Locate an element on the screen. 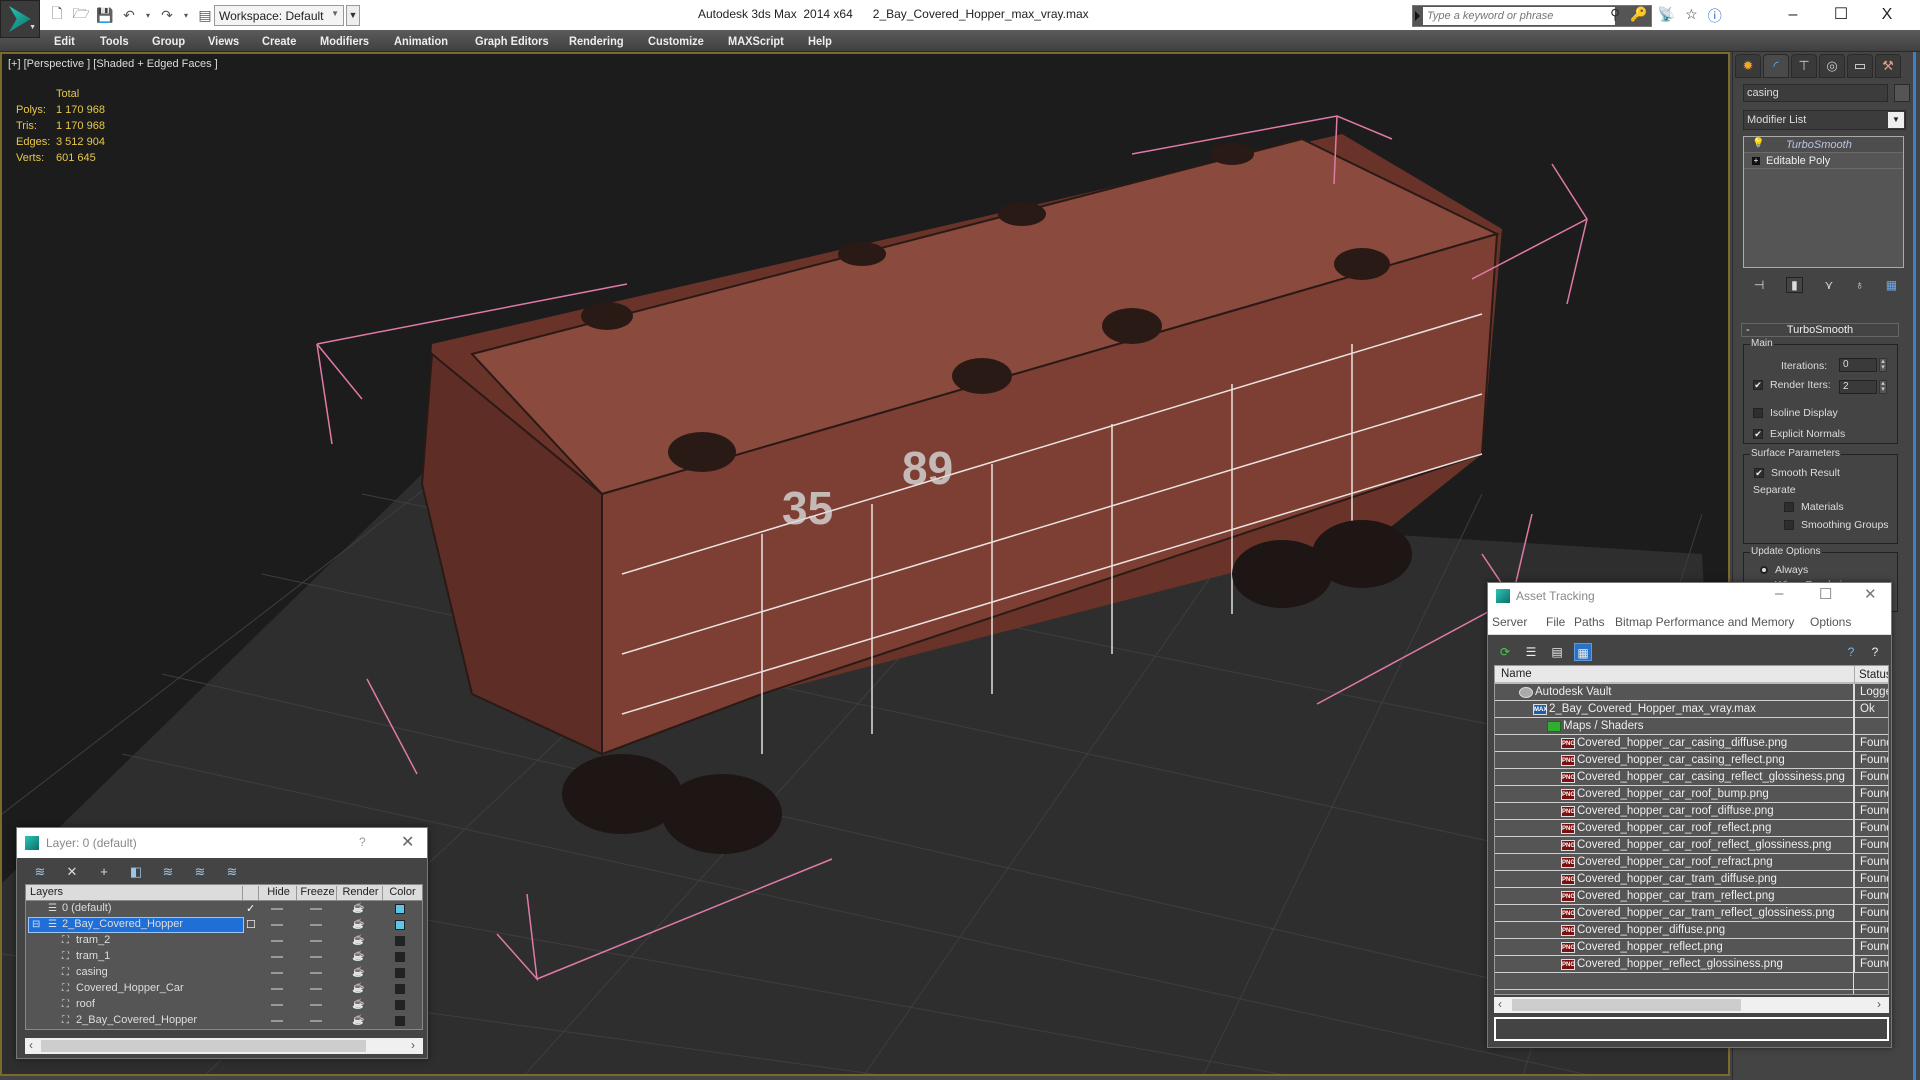 The image size is (1920, 1080). asset-row: PNGCovered_hopper_reflect.png Found is located at coordinates (1691, 947).